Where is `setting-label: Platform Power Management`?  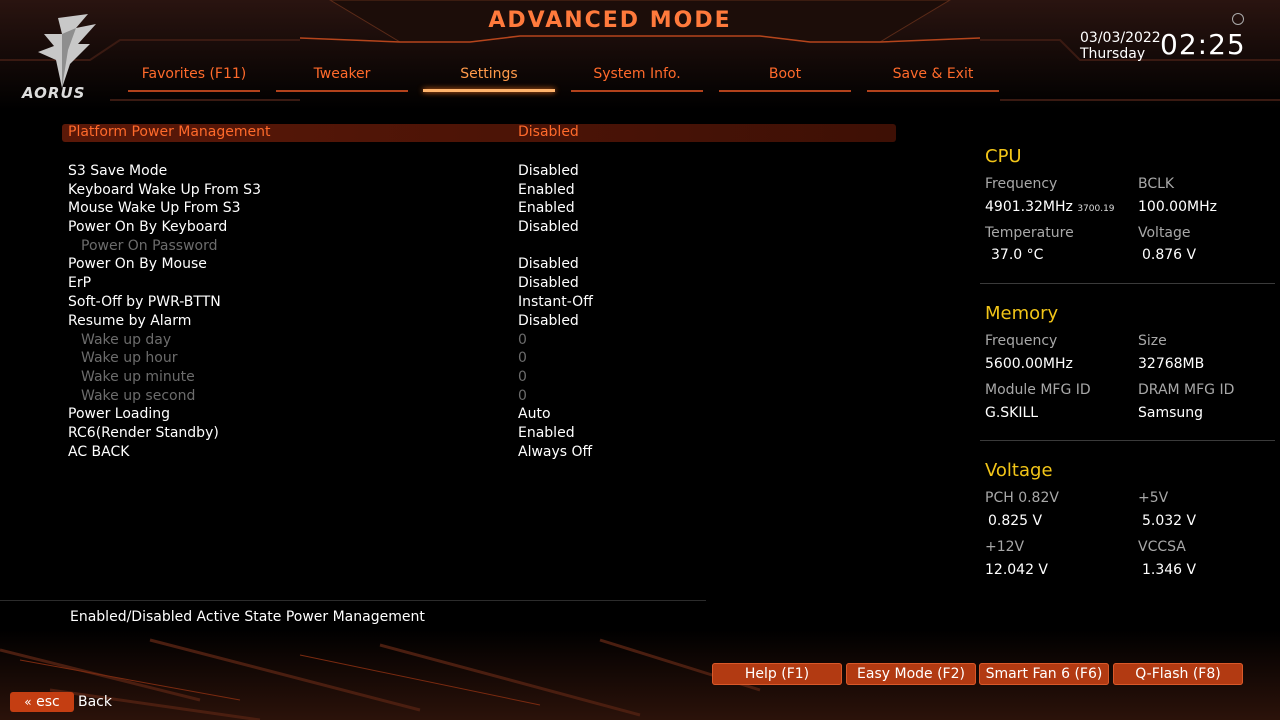
setting-label: Platform Power Management is located at coordinates (169, 132).